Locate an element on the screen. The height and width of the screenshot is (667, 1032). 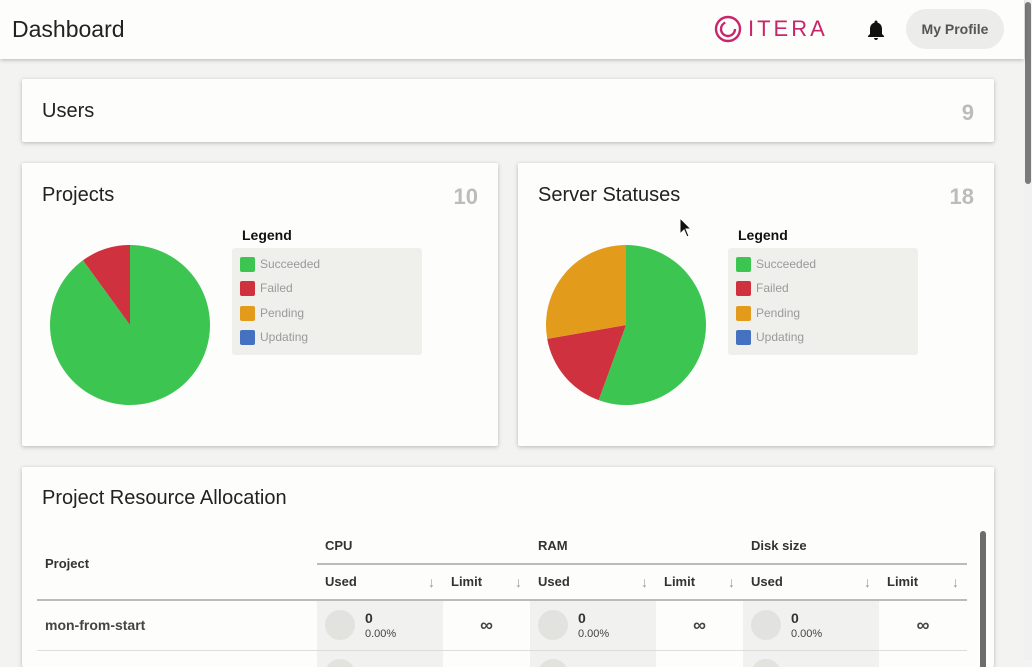
top-bar: Dashboard ITERA My Profile is located at coordinates (512, 29).